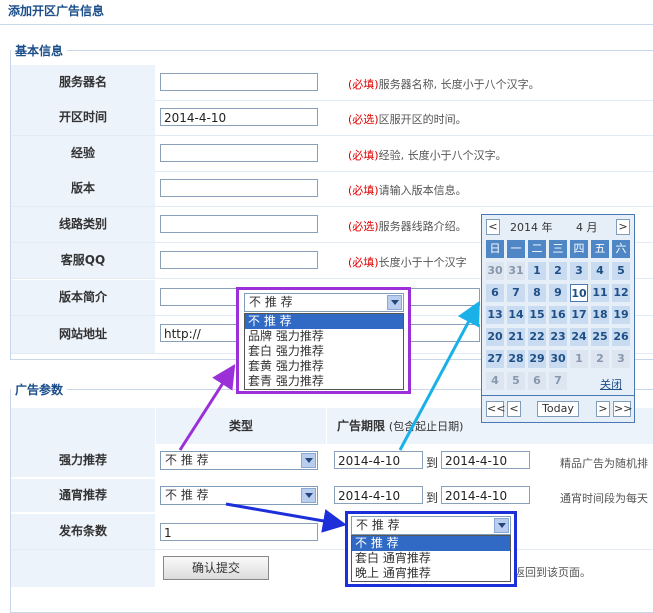  What do you see at coordinates (439, 375) in the screenshot?
I see `cyan-arrow` at bounding box center [439, 375].